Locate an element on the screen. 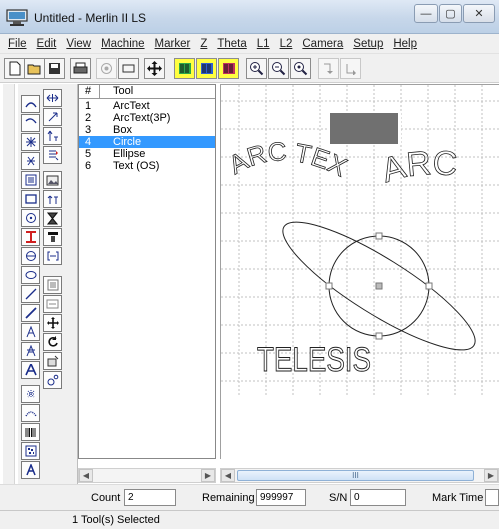  canvas-scroll-left-icon: ◀ is located at coordinates (228, 475).